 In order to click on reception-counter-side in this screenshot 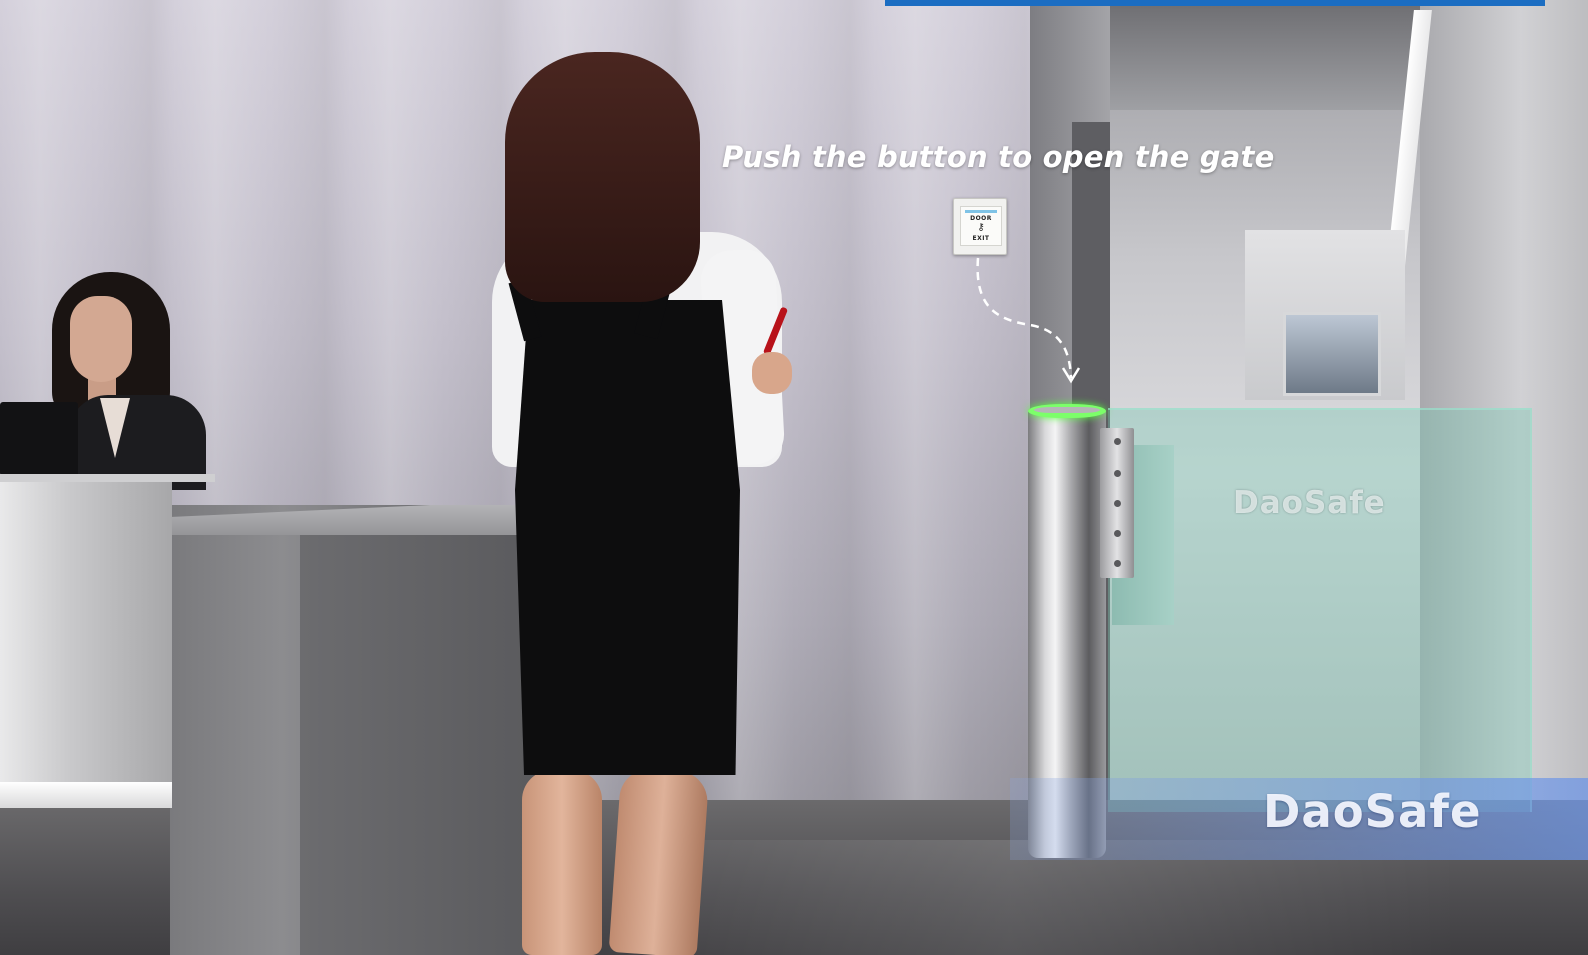, I will do `click(420, 742)`.